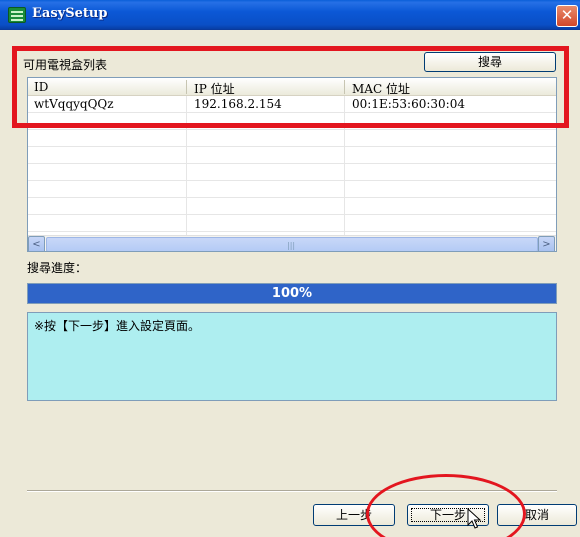 Image resolution: width=580 pixels, height=537 pixels. Describe the element at coordinates (567, 16) in the screenshot. I see `close-button: ✕` at that location.